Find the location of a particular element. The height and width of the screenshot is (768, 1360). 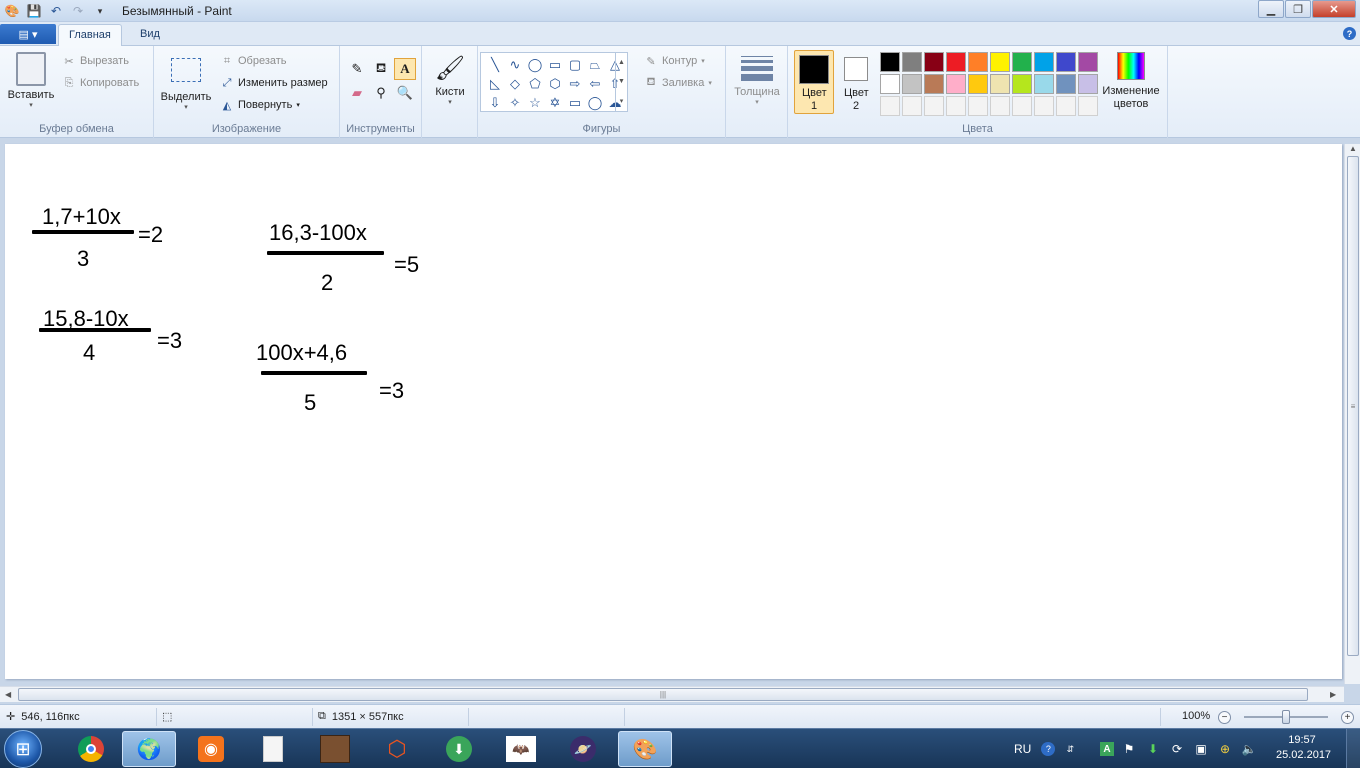

scroll-left-icon: ◀ is located at coordinates (8, 694).